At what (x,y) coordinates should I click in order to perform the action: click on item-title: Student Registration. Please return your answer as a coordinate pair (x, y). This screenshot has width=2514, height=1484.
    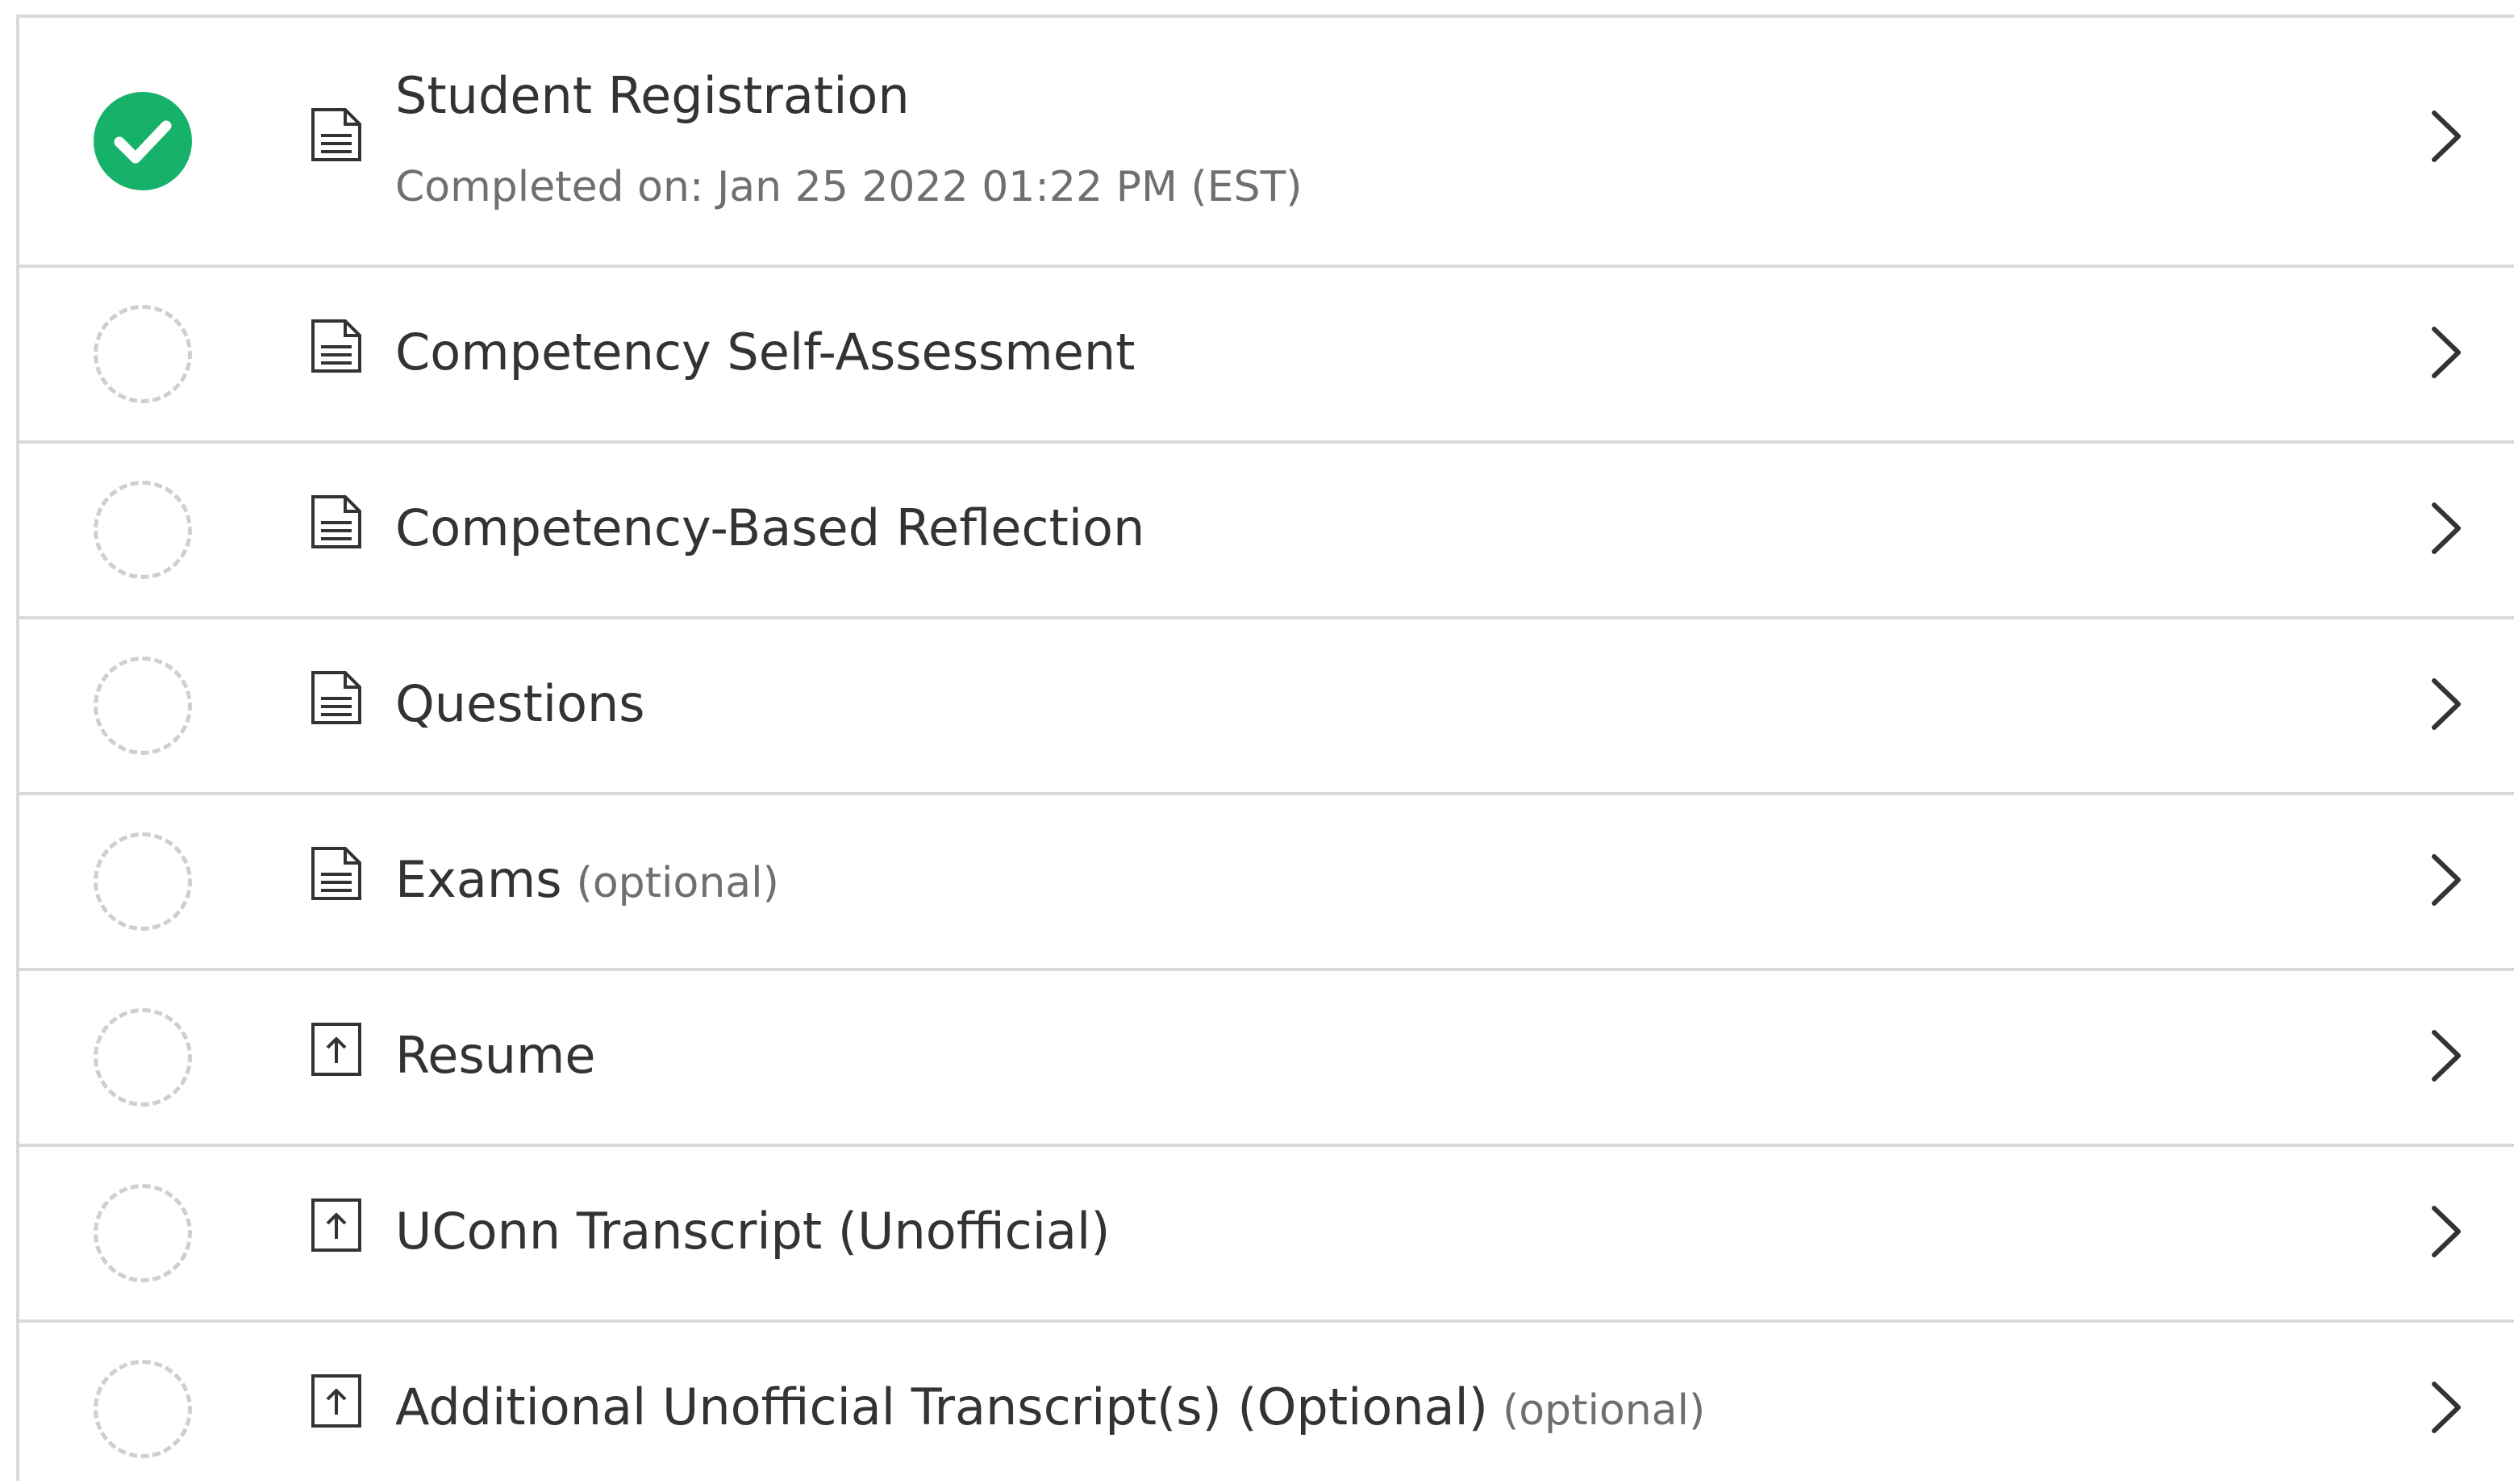
    Looking at the image, I should click on (652, 96).